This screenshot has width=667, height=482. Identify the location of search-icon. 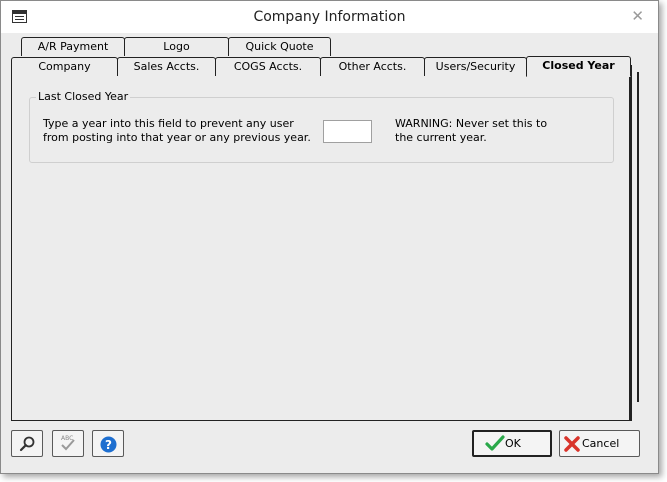
(27, 444).